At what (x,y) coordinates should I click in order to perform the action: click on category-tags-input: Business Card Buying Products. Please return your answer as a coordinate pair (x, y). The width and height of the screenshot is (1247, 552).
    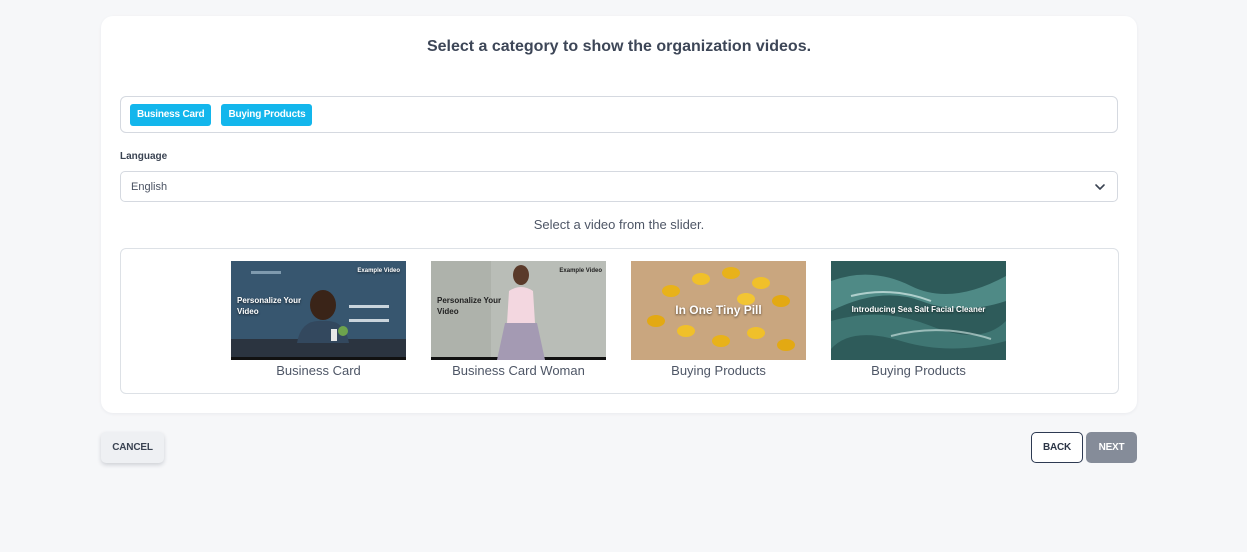
    Looking at the image, I should click on (619, 114).